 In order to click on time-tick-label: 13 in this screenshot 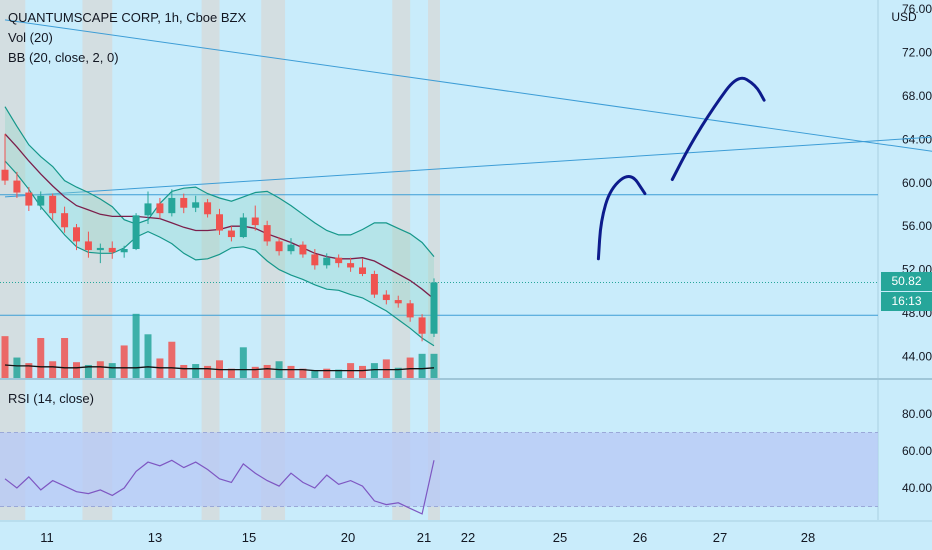, I will do `click(155, 537)`.